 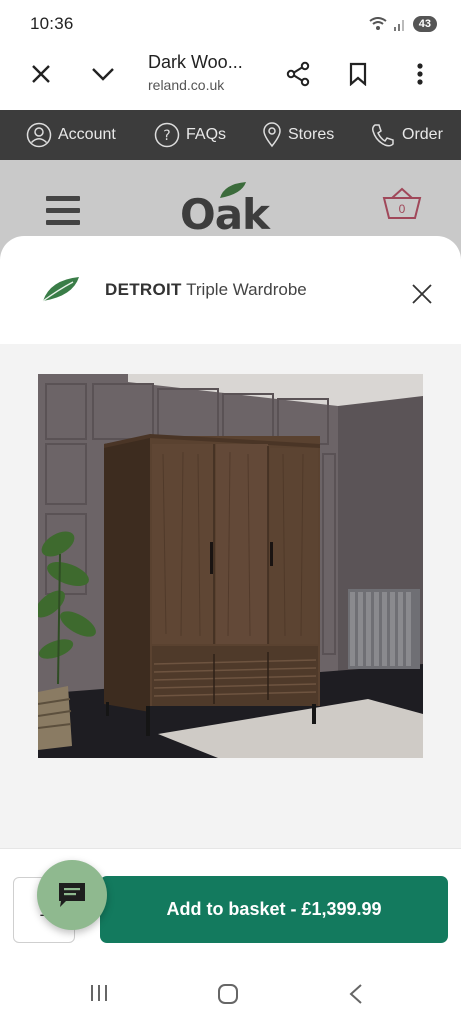 What do you see at coordinates (103, 74) in the screenshot?
I see `chevron-down-icon` at bounding box center [103, 74].